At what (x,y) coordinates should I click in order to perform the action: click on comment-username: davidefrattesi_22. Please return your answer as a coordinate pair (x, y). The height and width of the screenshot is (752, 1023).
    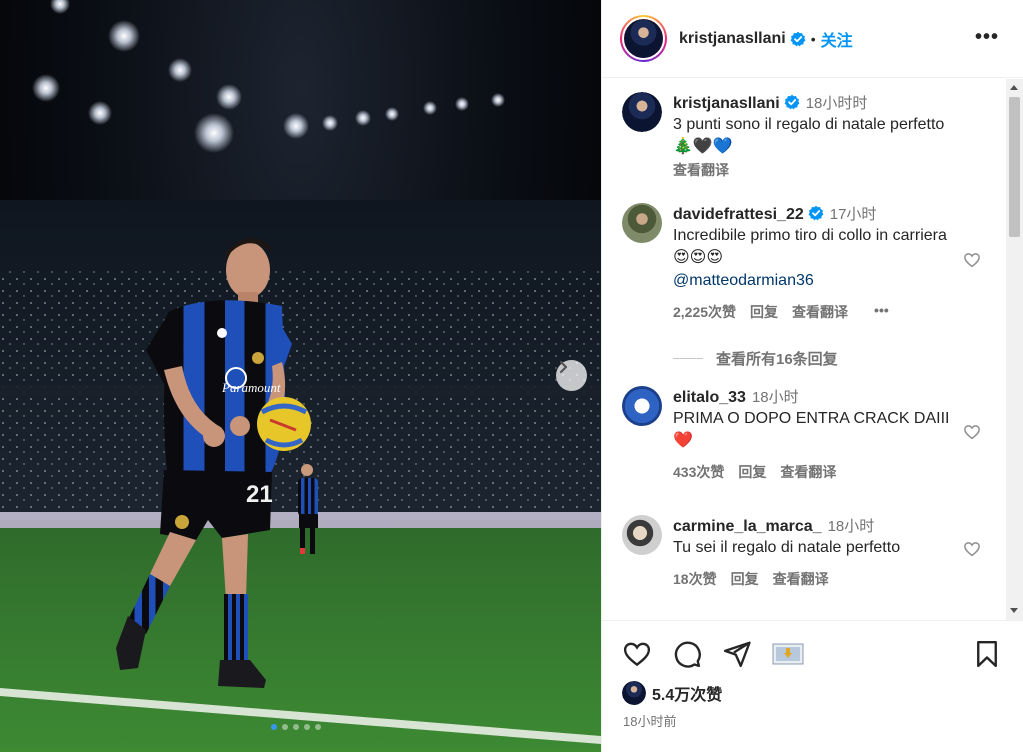
    Looking at the image, I should click on (738, 214).